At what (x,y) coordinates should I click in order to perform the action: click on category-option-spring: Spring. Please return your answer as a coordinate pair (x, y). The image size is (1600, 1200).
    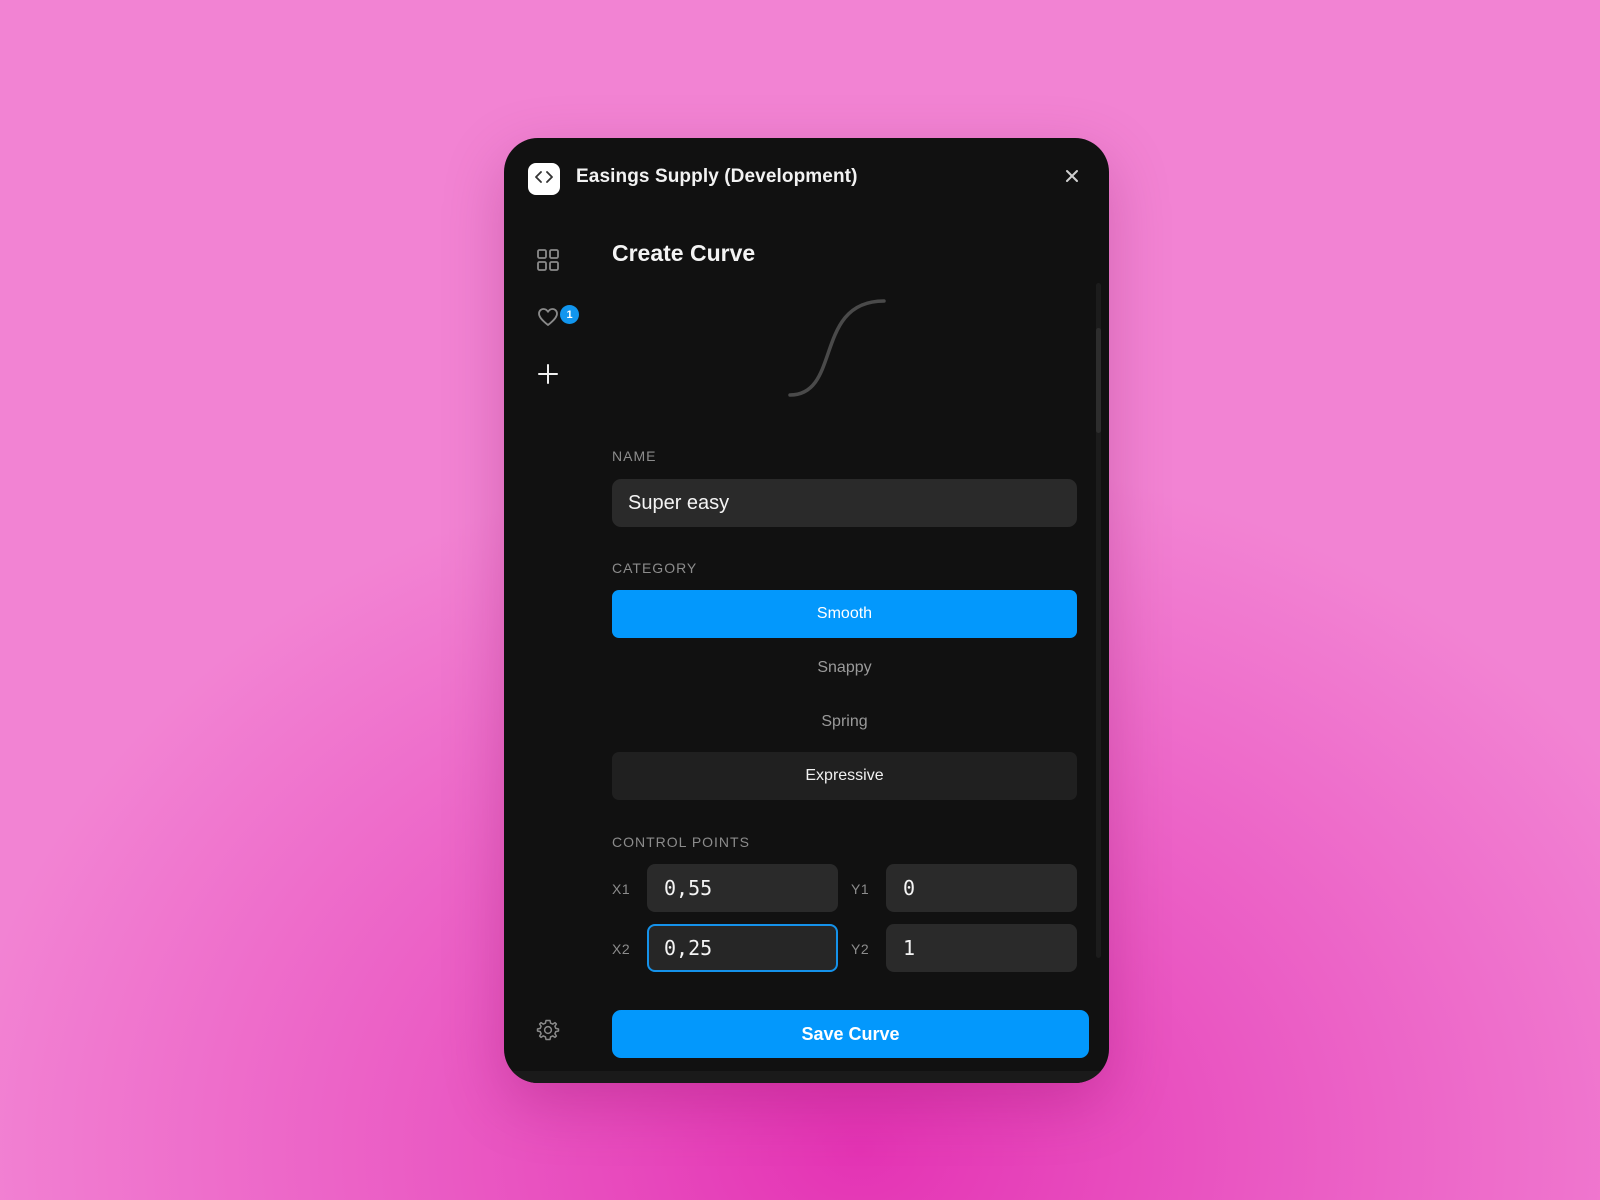
    Looking at the image, I should click on (844, 722).